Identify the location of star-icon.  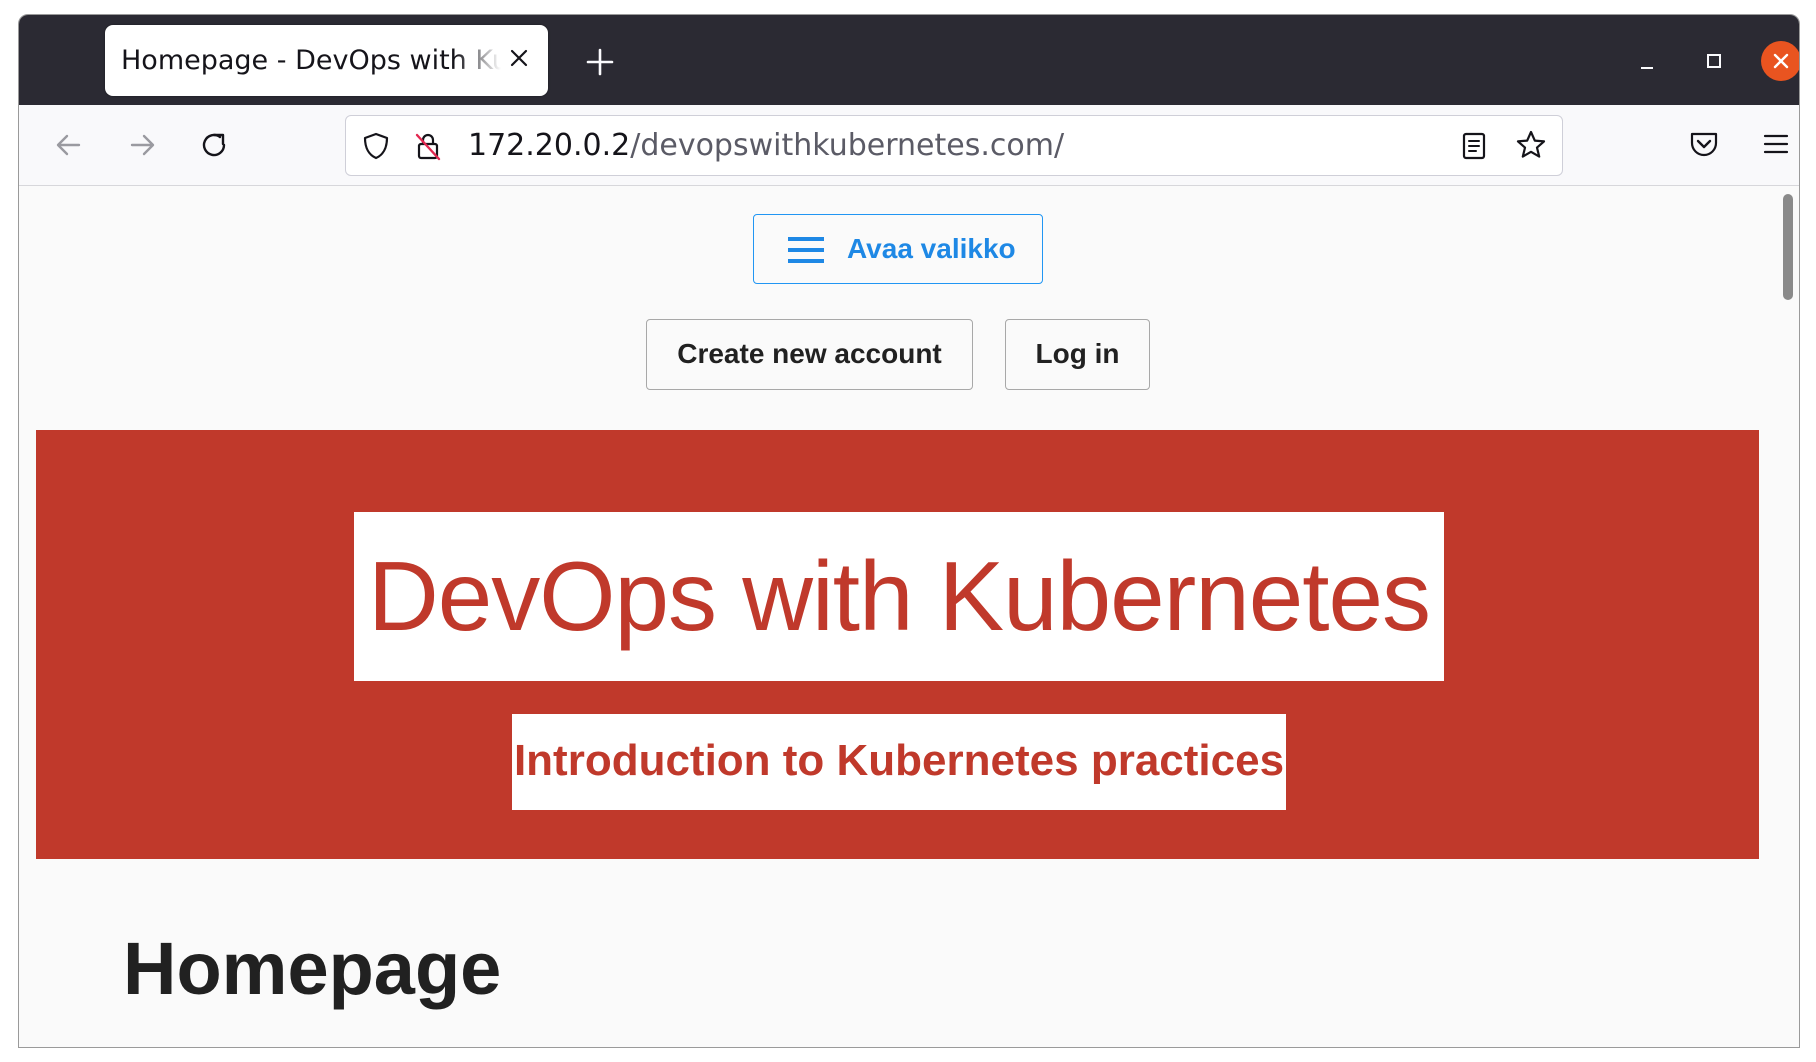
(1531, 145).